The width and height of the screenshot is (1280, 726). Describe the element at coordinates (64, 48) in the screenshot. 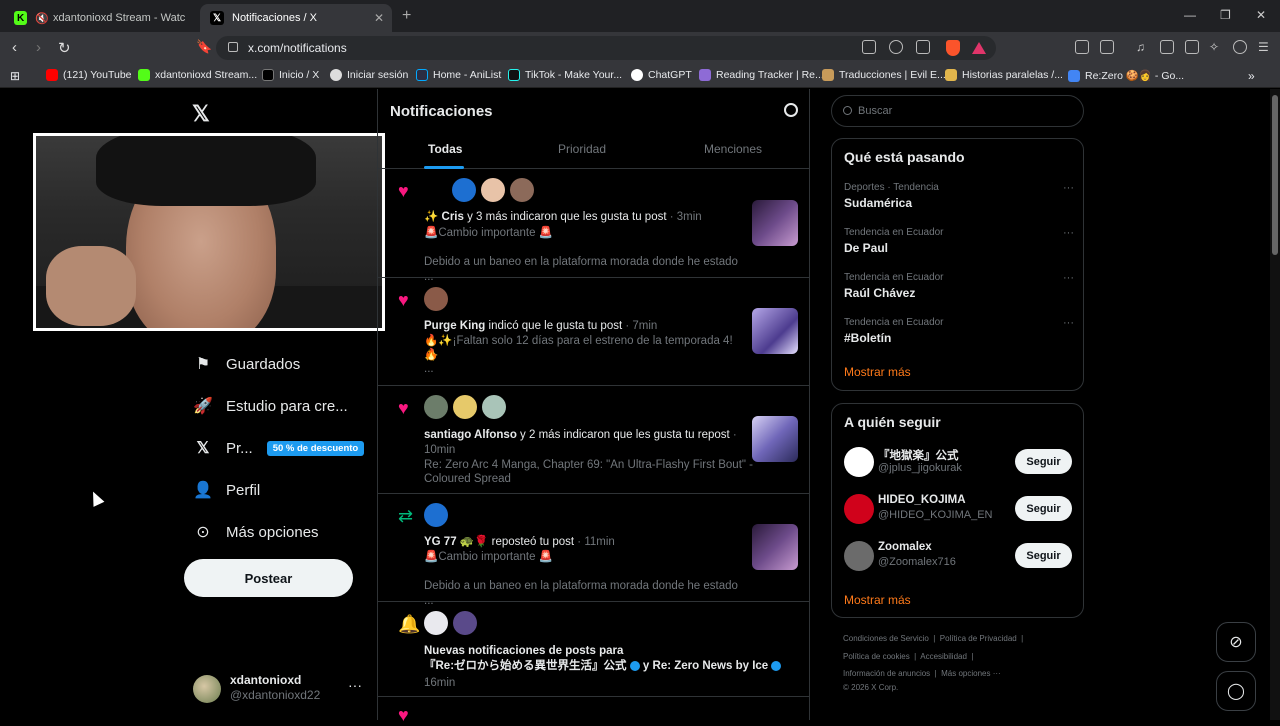

I see `reload-icon: ↻` at that location.